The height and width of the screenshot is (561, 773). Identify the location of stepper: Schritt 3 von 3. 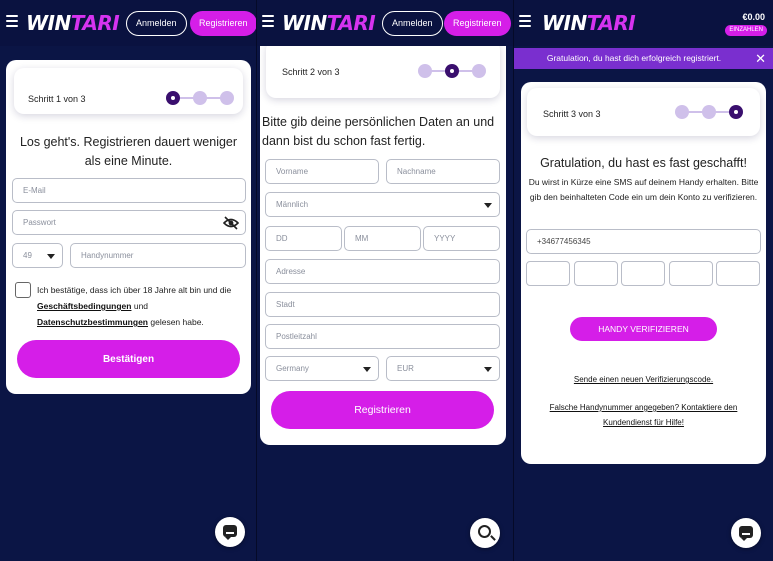
(643, 112).